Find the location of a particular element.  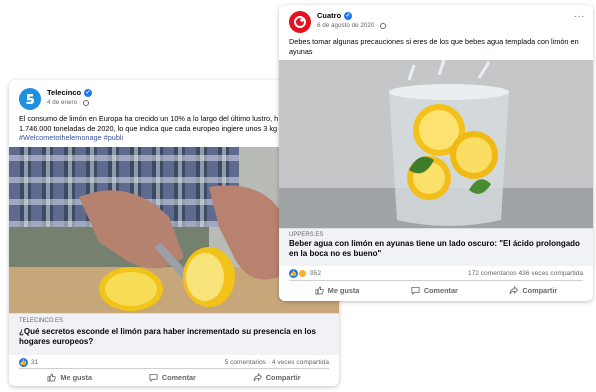

cuatro-logo-icon is located at coordinates (300, 22).